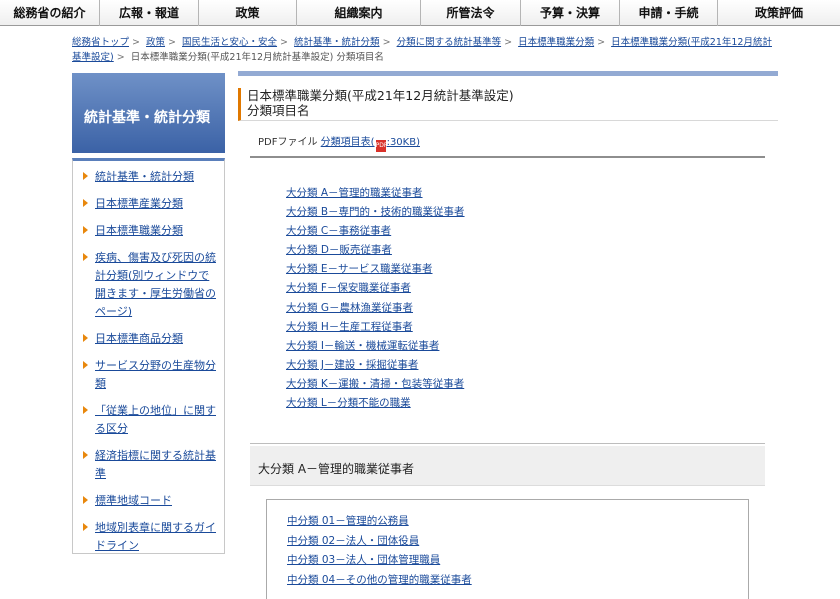 This screenshot has width=840, height=599. What do you see at coordinates (517, 542) in the screenshot?
I see `sub-category-link: 中分類 02－法人・団体役員` at bounding box center [517, 542].